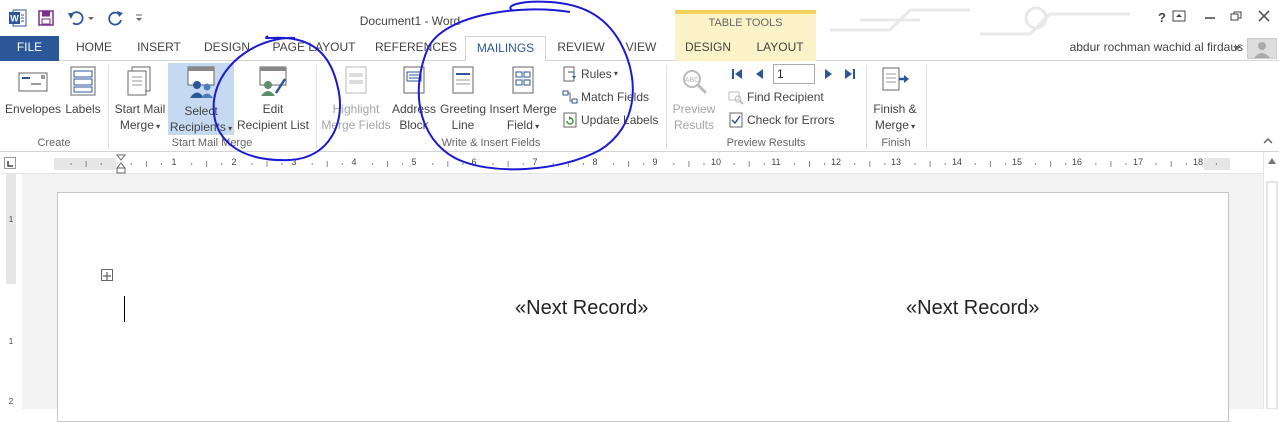 This screenshot has width=1279, height=422. I want to click on vertical-ruler: 1 1 2, so click(11, 291).